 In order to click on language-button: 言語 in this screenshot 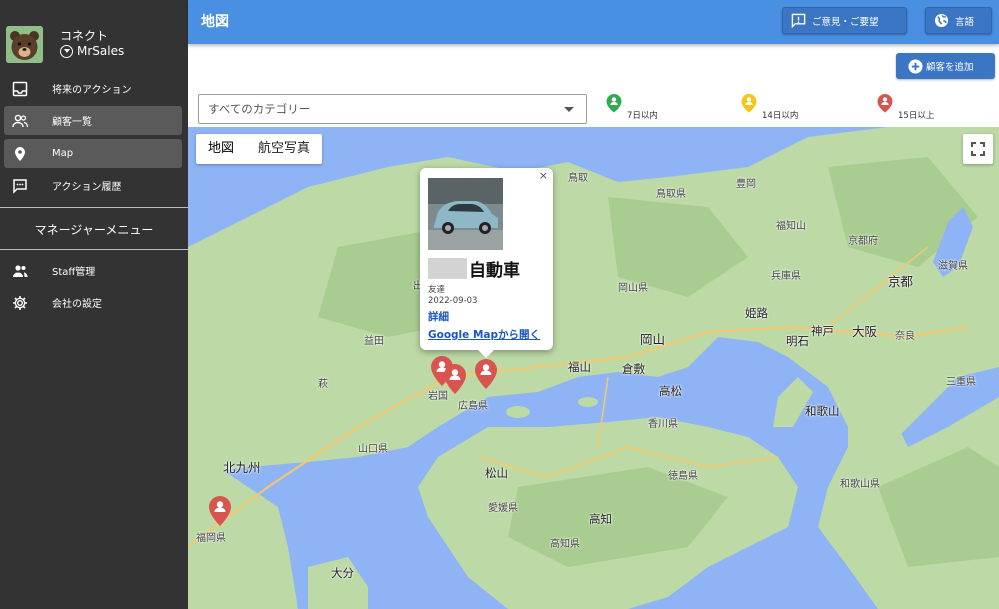, I will do `click(958, 20)`.